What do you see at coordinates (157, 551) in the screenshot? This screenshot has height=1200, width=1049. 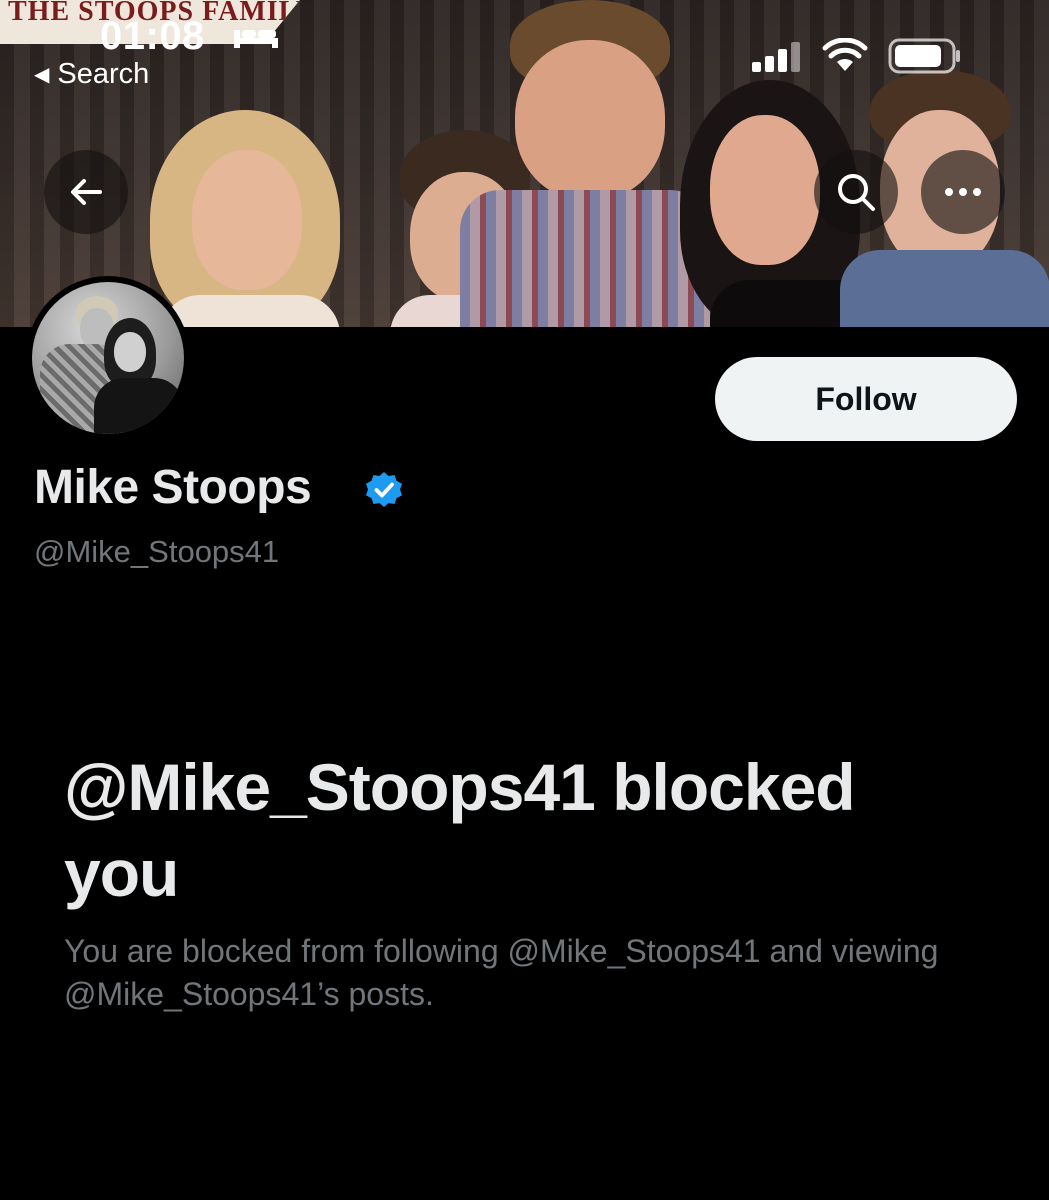 I see `profile-handle: @Mike_Stoops41` at bounding box center [157, 551].